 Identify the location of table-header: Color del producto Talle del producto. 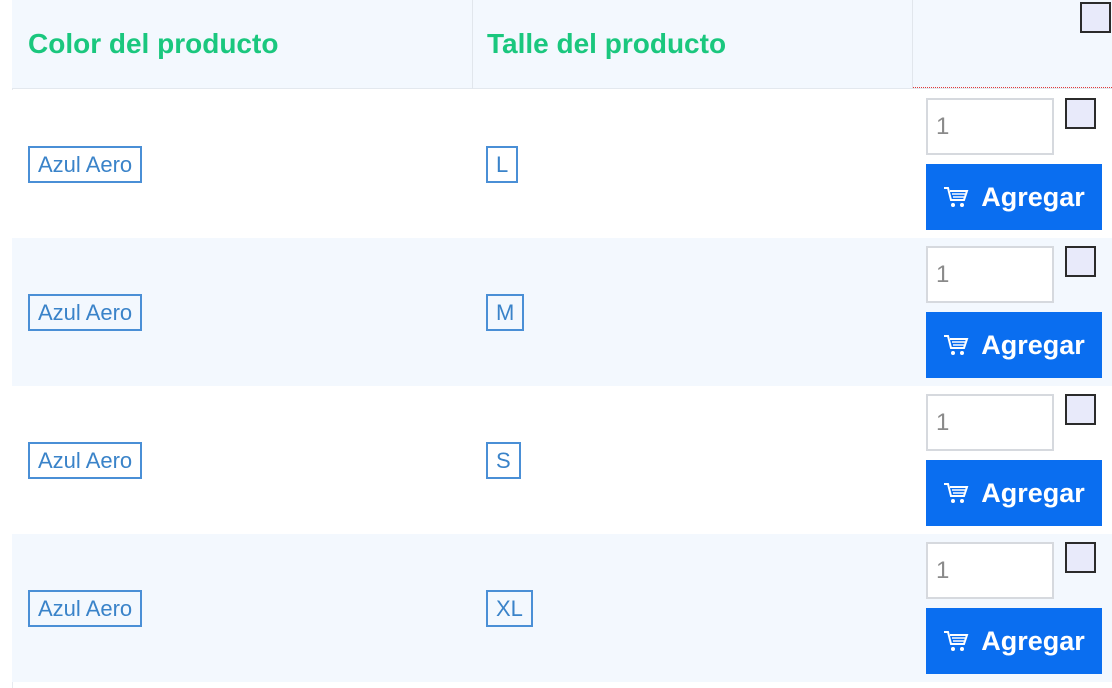
(562, 44).